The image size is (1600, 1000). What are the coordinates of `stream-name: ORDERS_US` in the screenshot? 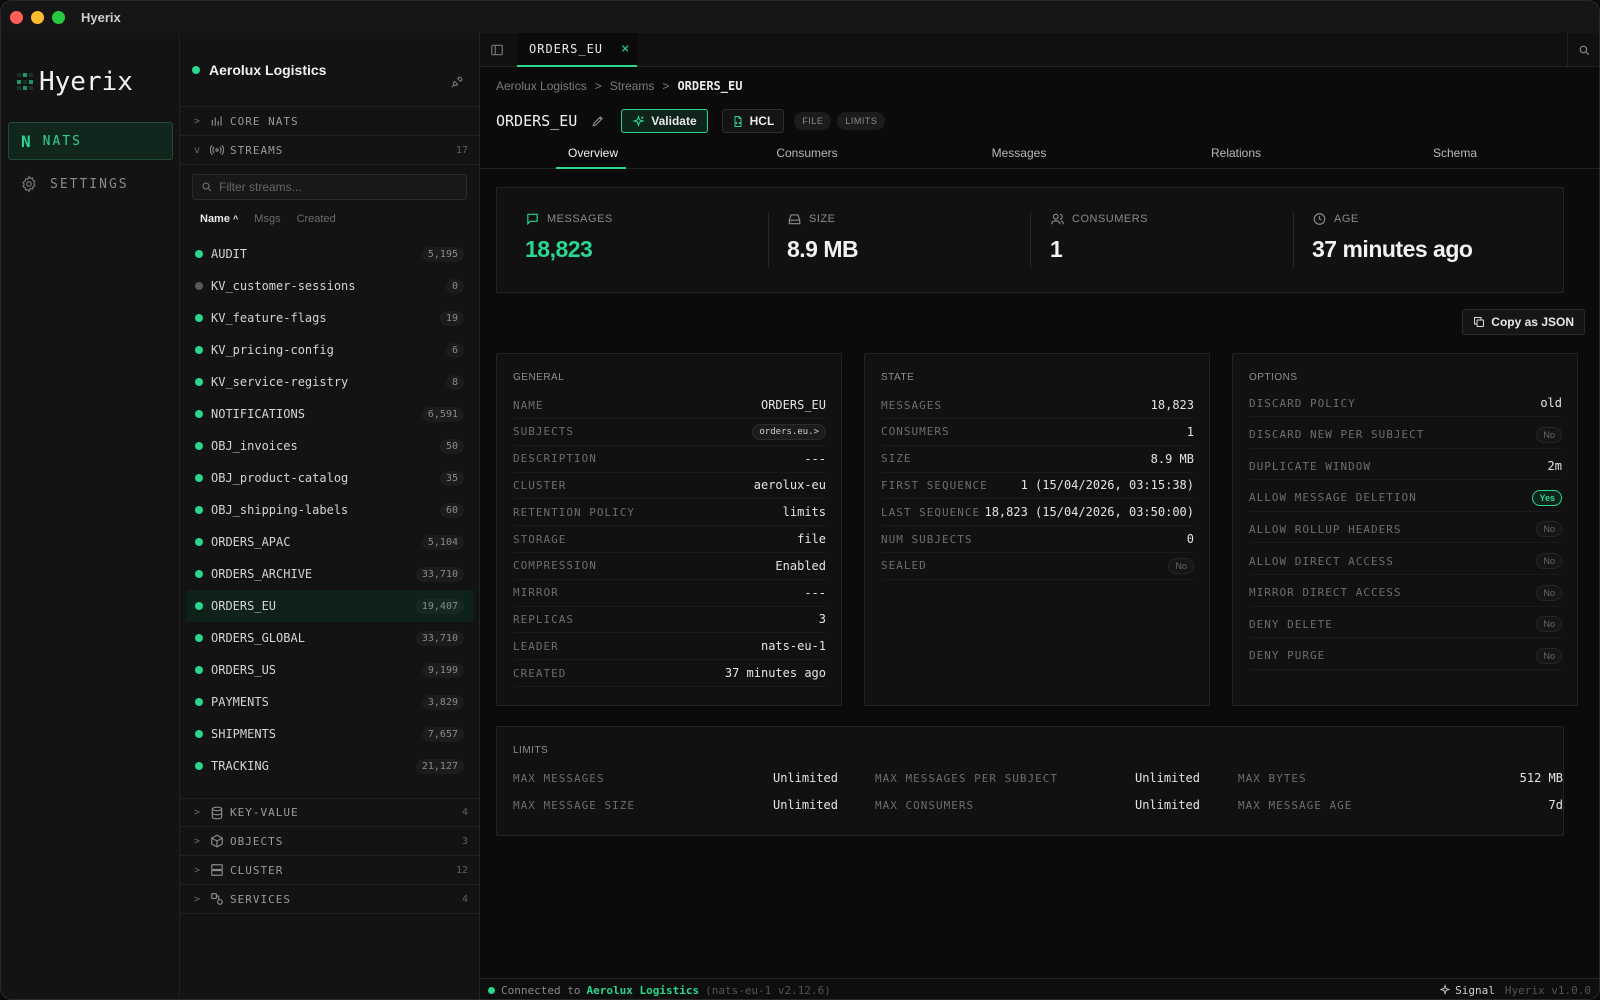 It's located at (244, 670).